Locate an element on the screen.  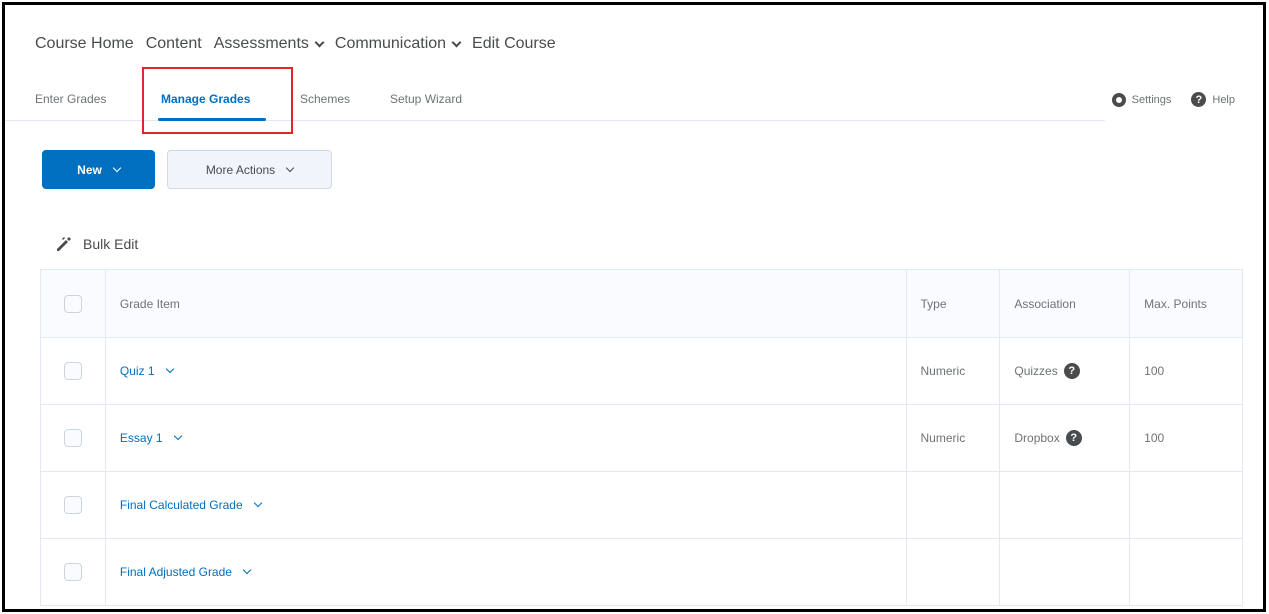
more-actions-button: More Actions is located at coordinates (249, 169).